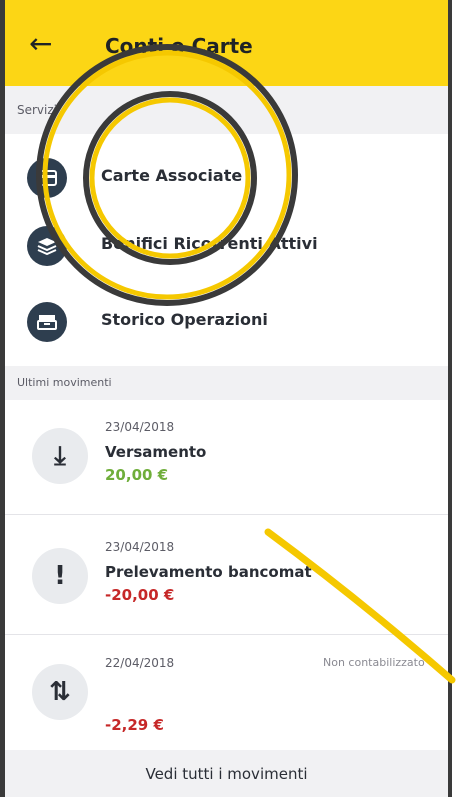 Image resolution: width=456 pixels, height=797 pixels. I want to click on transfer-arrows-icon: ⇅, so click(60, 692).